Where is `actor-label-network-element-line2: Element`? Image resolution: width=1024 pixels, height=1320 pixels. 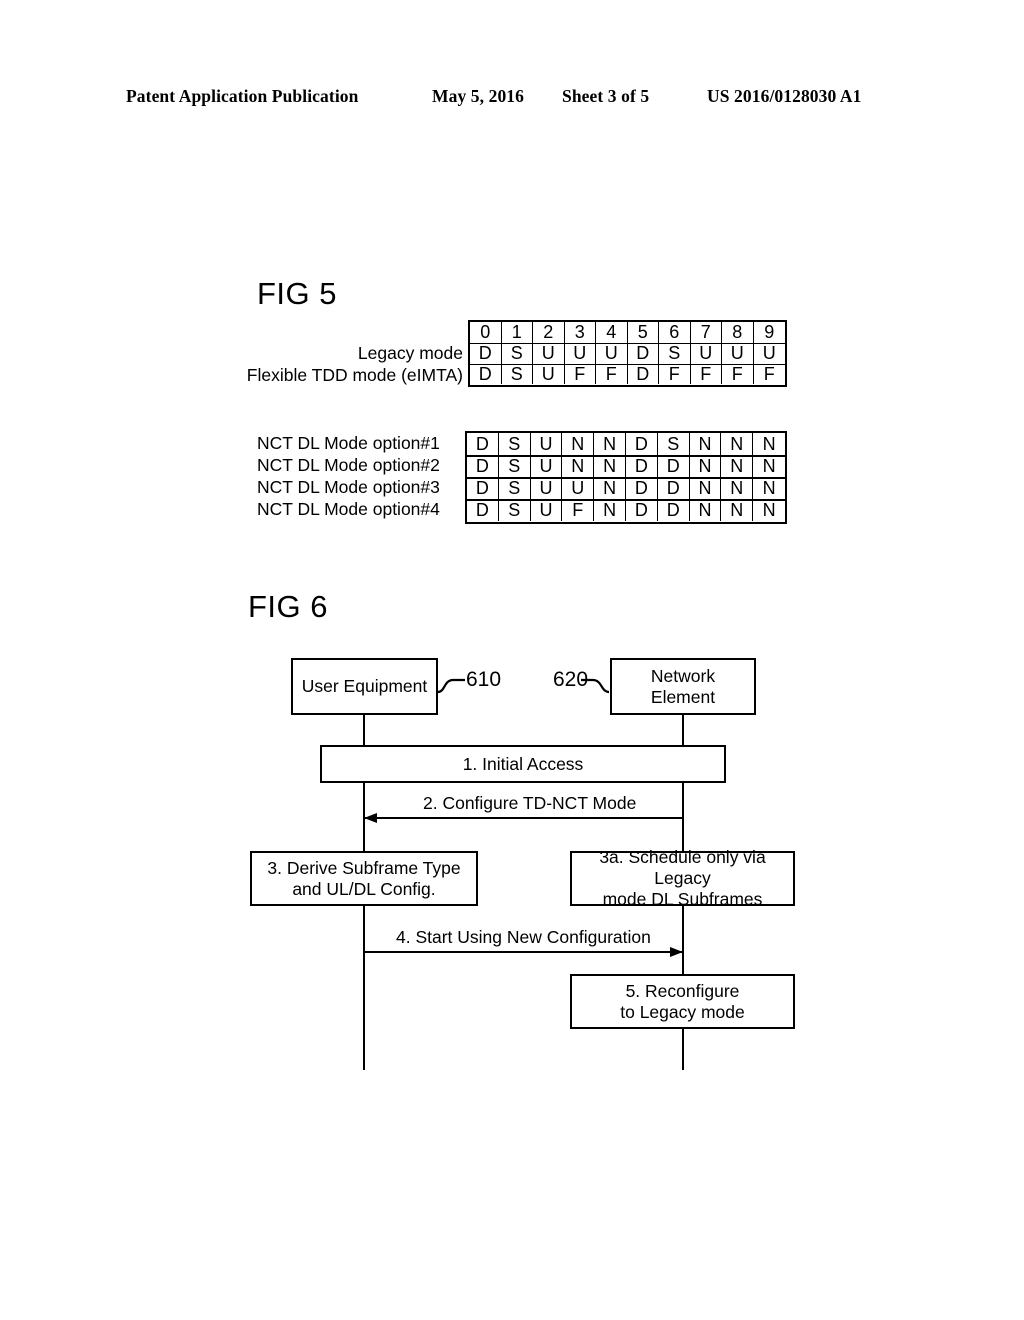
actor-label-network-element-line2: Element is located at coordinates (683, 696).